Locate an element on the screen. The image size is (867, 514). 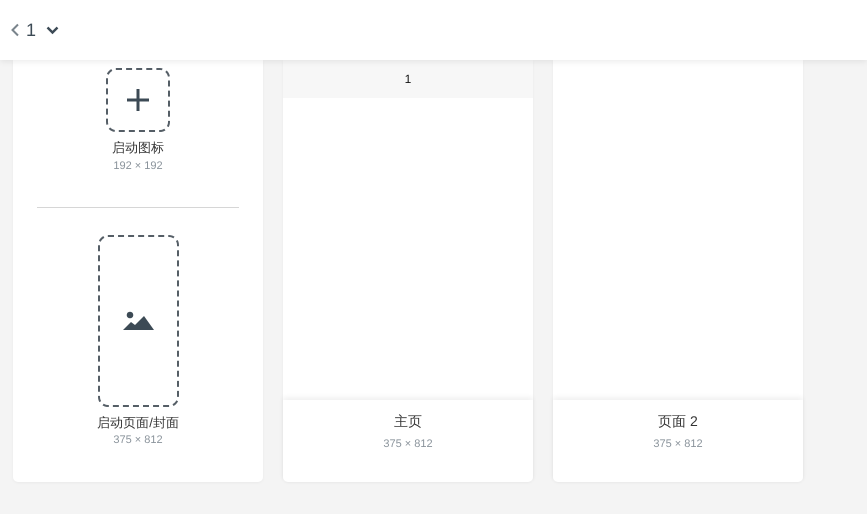
slot-size: 375 × 812 is located at coordinates (138, 441).